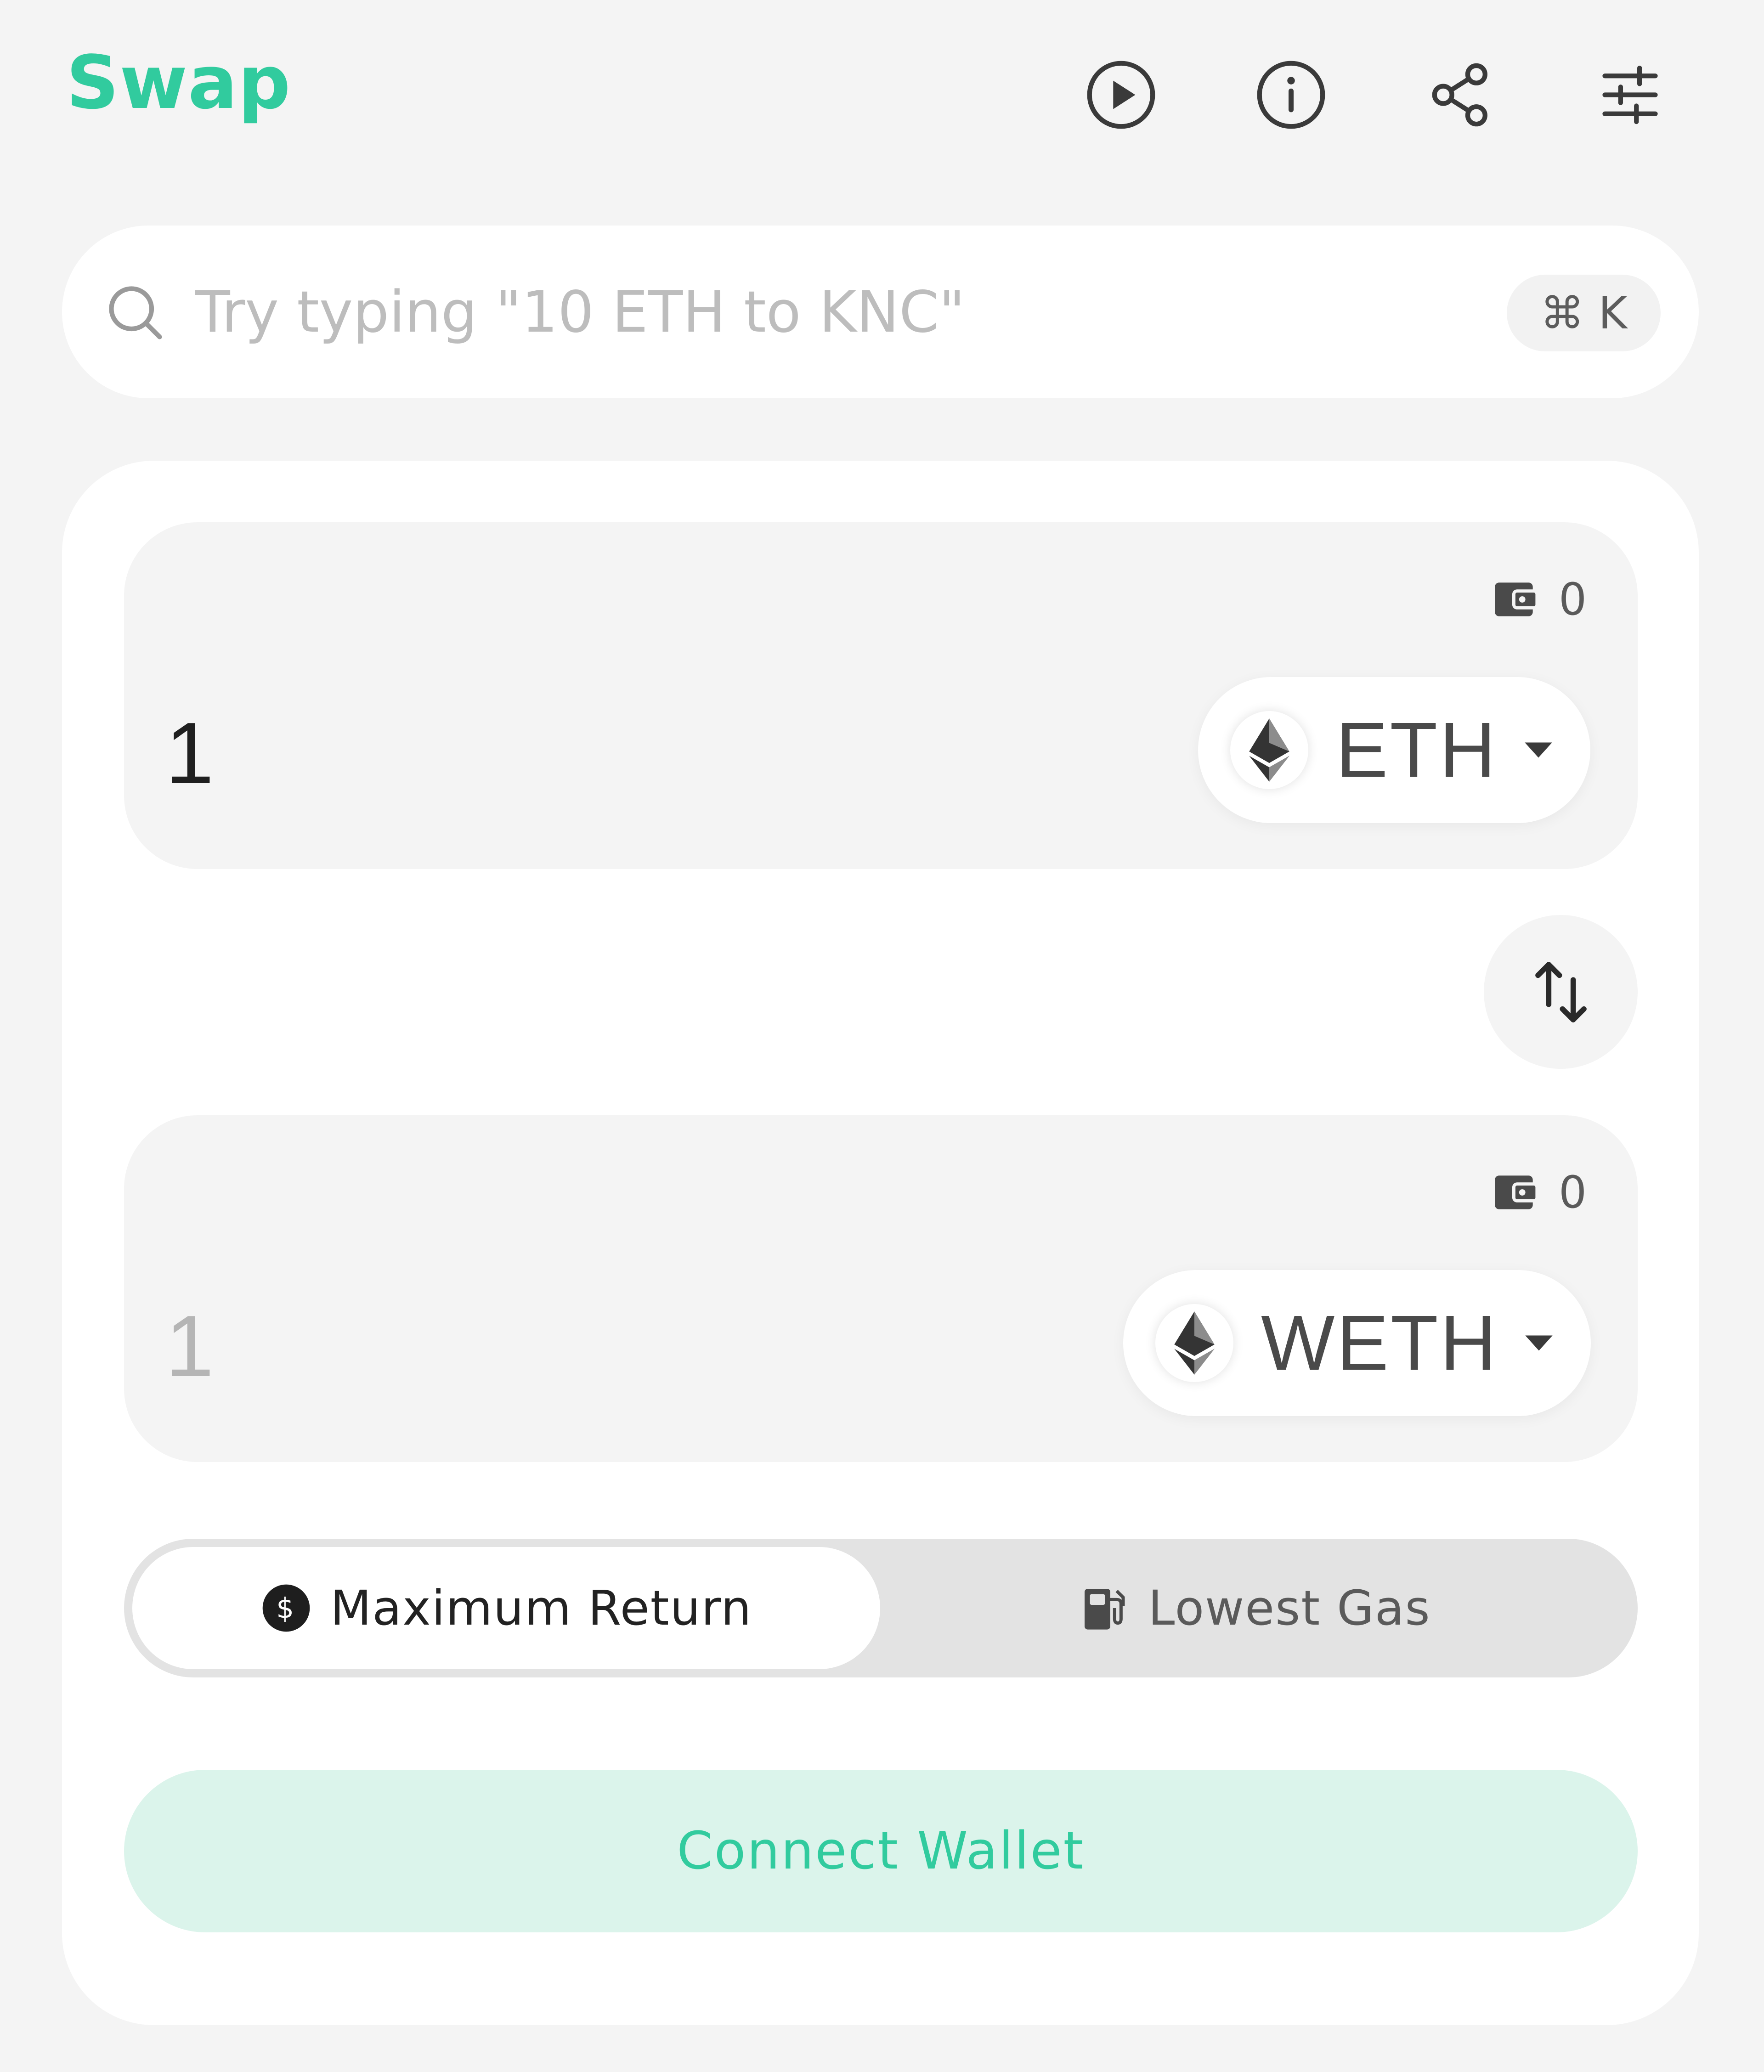 This screenshot has height=2072, width=1764. I want to click on from-token-select: ETH, so click(1394, 750).